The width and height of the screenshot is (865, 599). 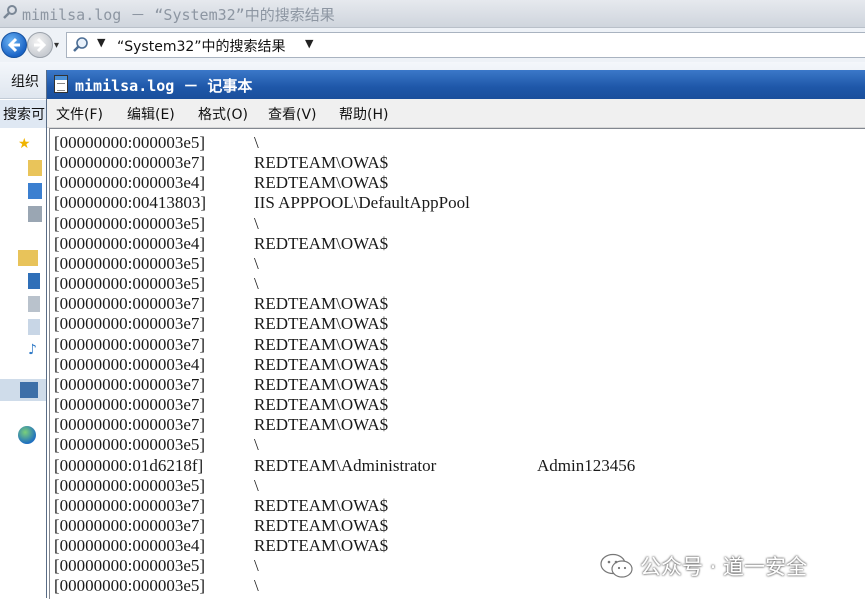 I want to click on menu-edit: 编辑(E), so click(x=151, y=114).